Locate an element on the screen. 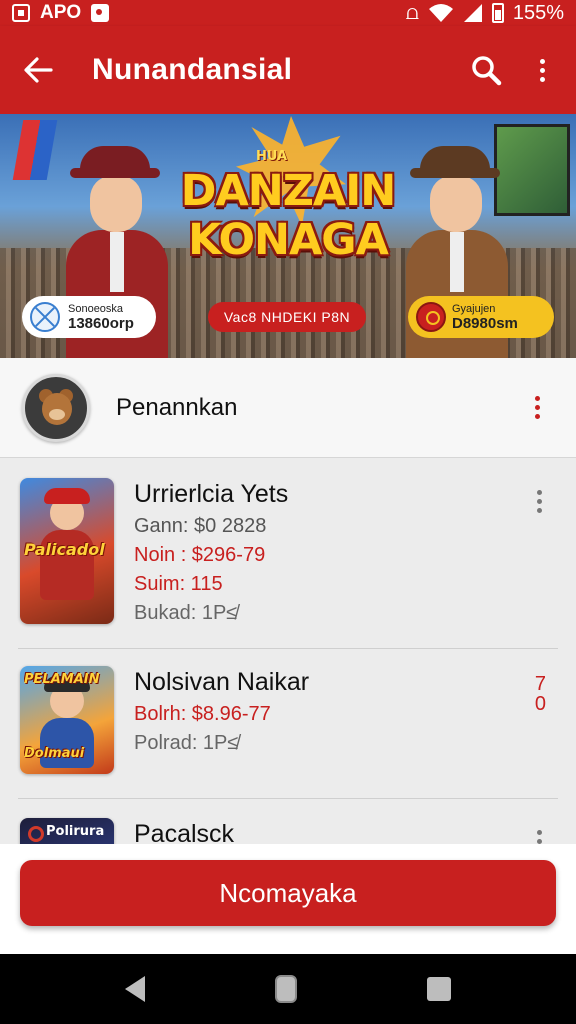 This screenshot has height=1024, width=576. item-detail: Noin : $296-79 is located at coordinates (200, 555).